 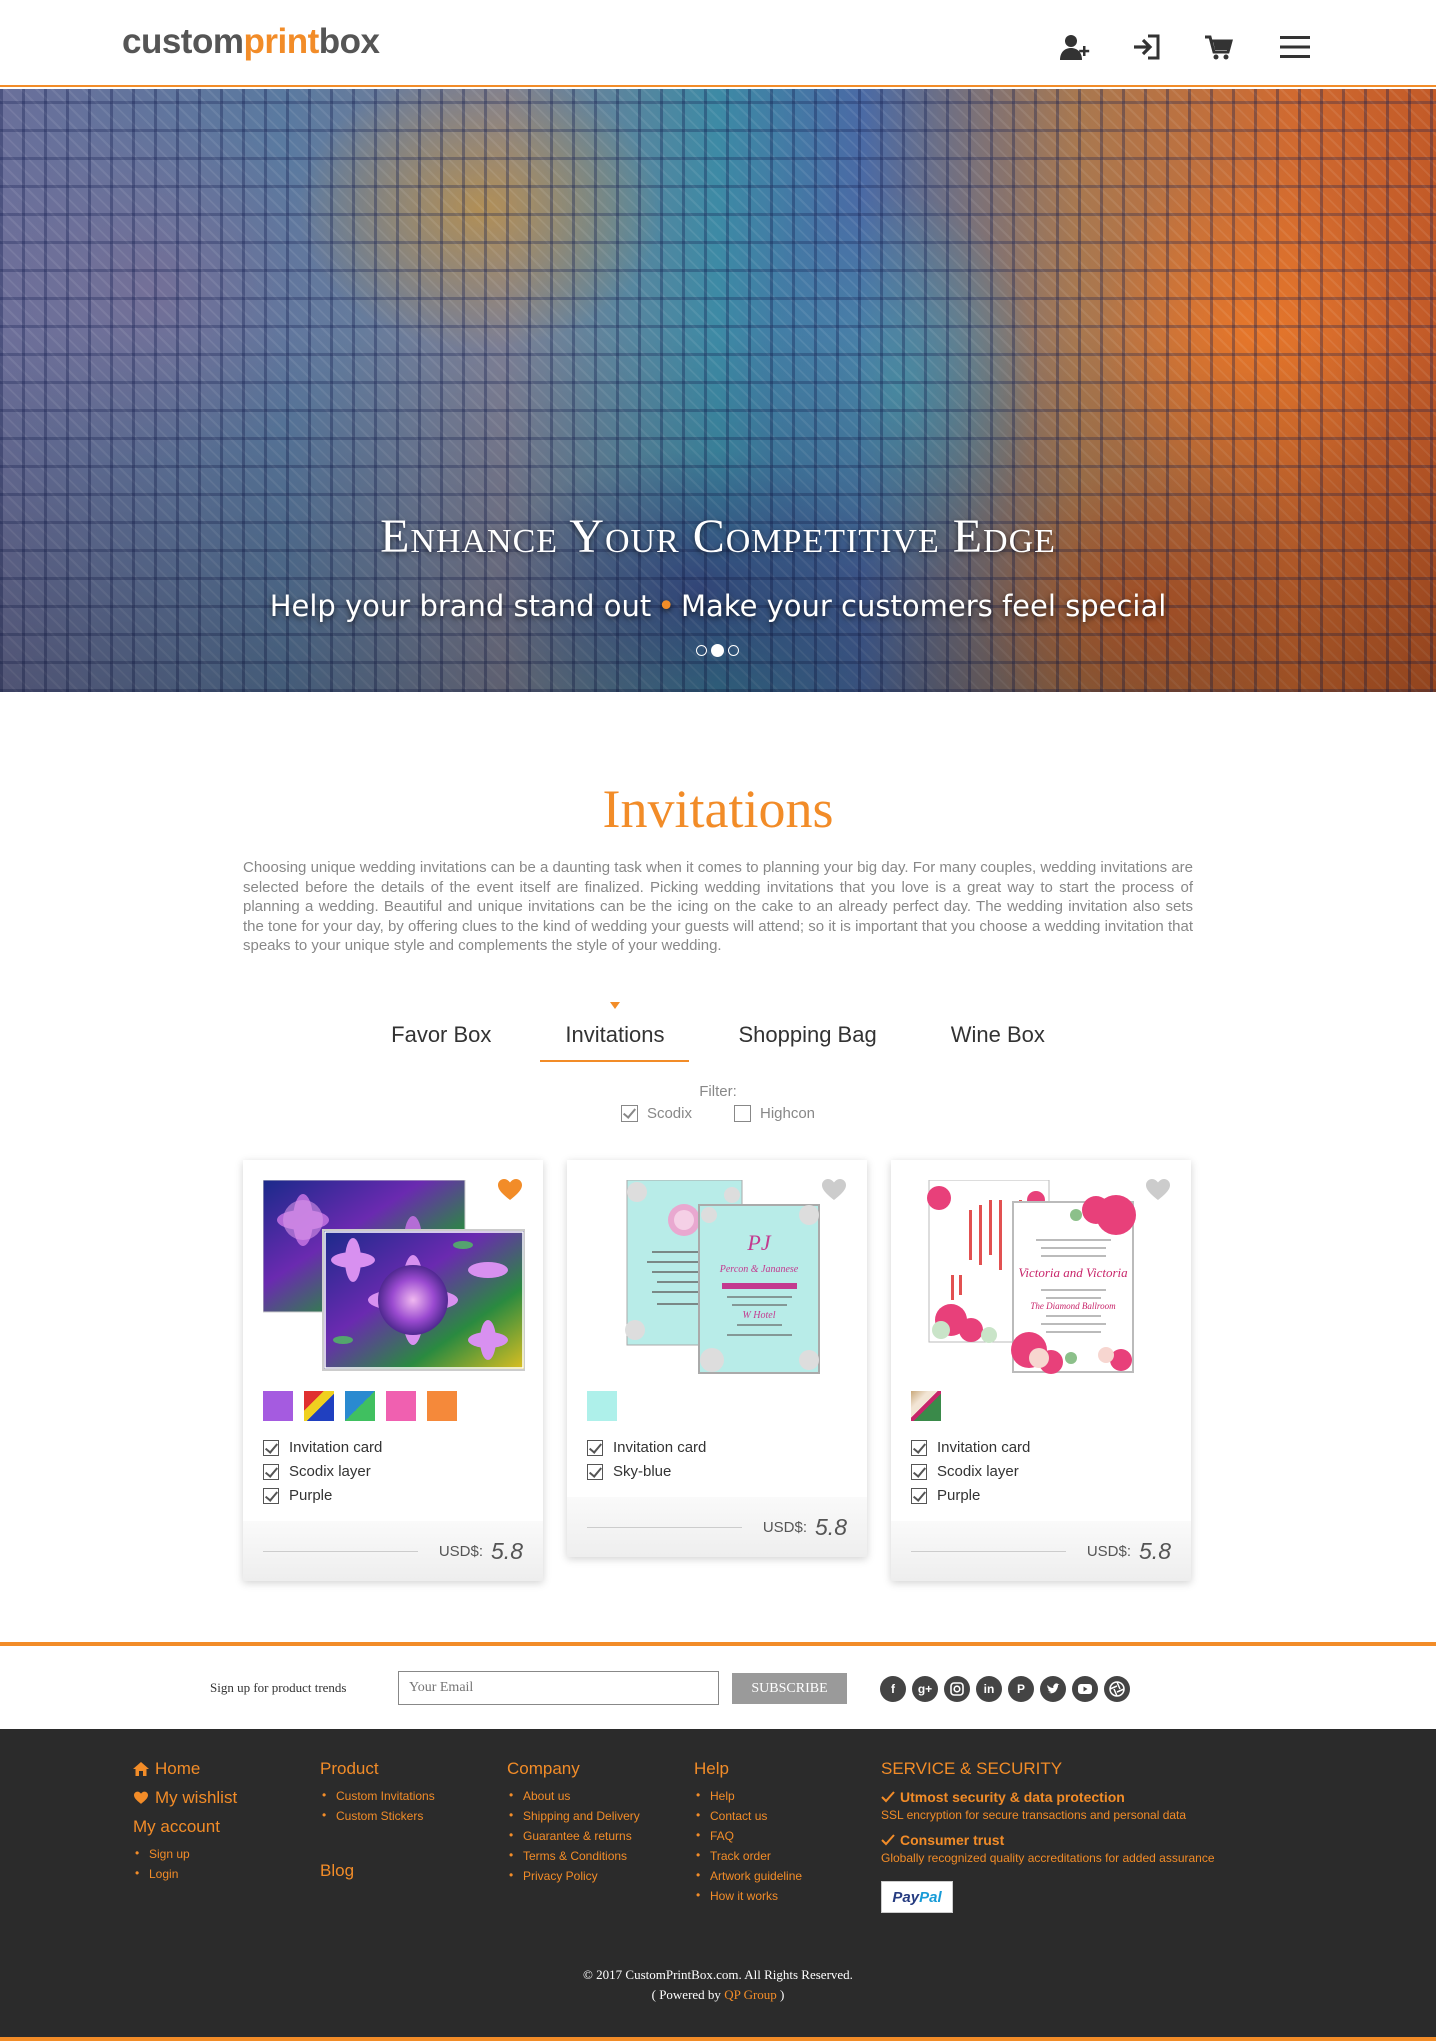 What do you see at coordinates (718, 1091) in the screenshot?
I see `filter-label: Filter:` at bounding box center [718, 1091].